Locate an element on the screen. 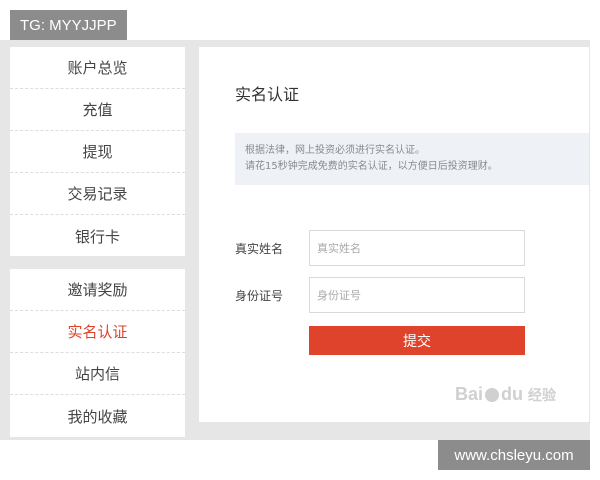  form-row-id: 身份证号 is located at coordinates (380, 295).